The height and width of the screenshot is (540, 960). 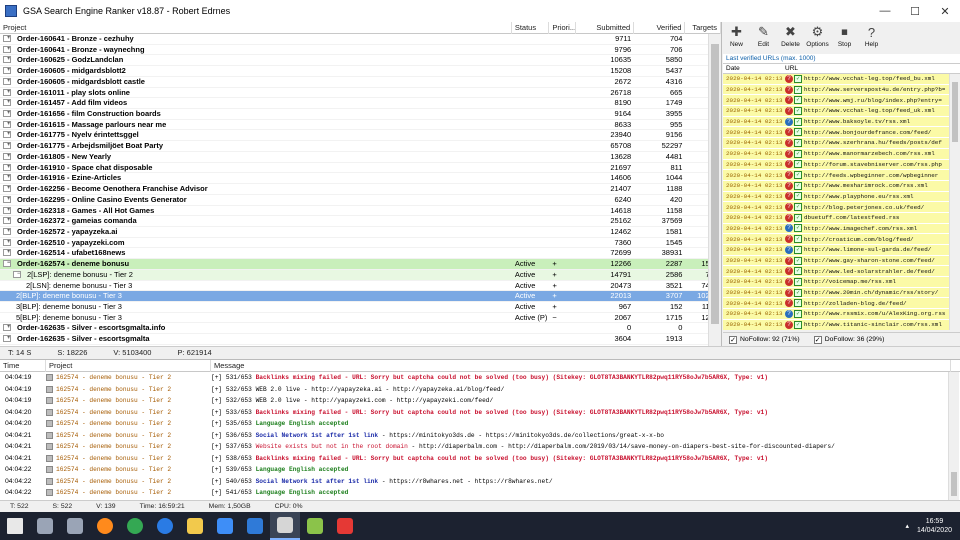 I want to click on options-button: ⚙ Options, so click(x=817, y=36).